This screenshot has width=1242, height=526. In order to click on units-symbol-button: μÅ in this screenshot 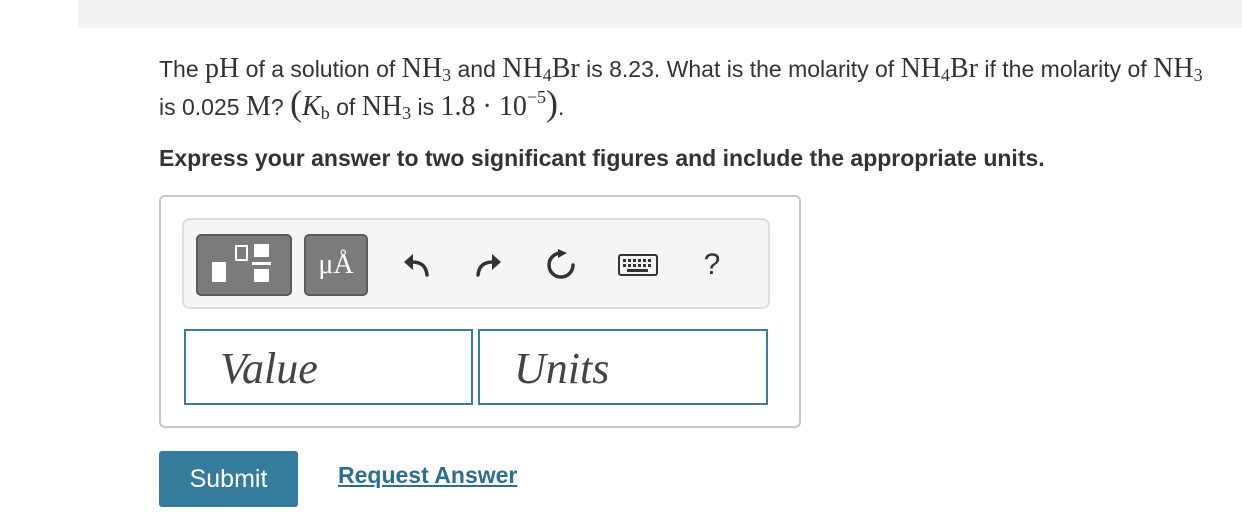, I will do `click(336, 265)`.